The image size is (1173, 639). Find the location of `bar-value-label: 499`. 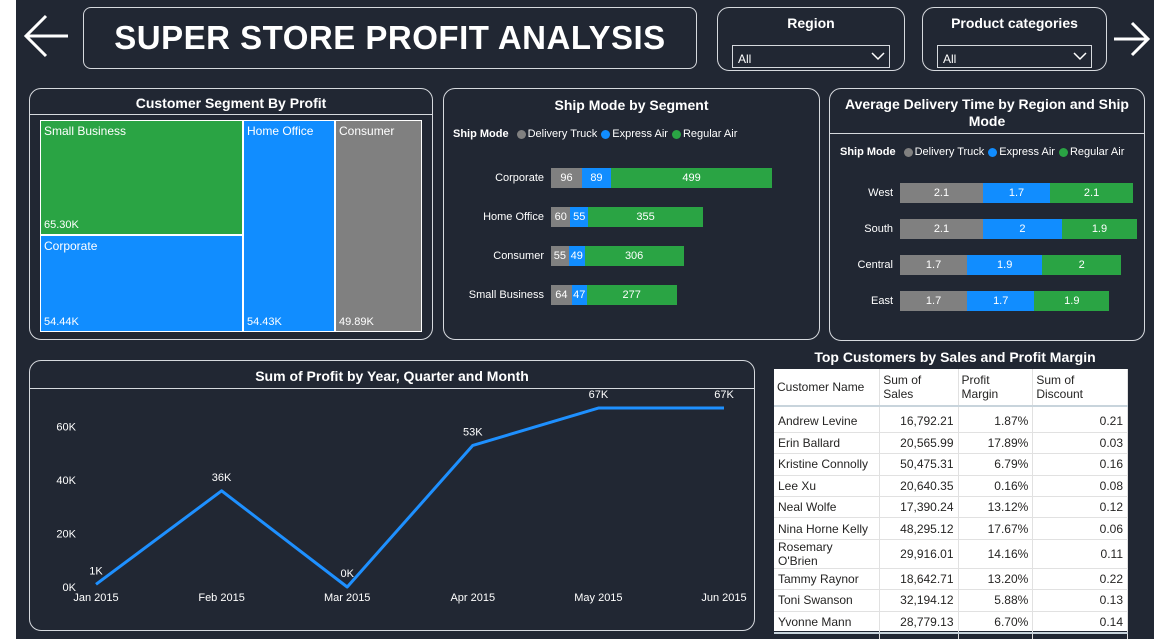

bar-value-label: 499 is located at coordinates (691, 178).